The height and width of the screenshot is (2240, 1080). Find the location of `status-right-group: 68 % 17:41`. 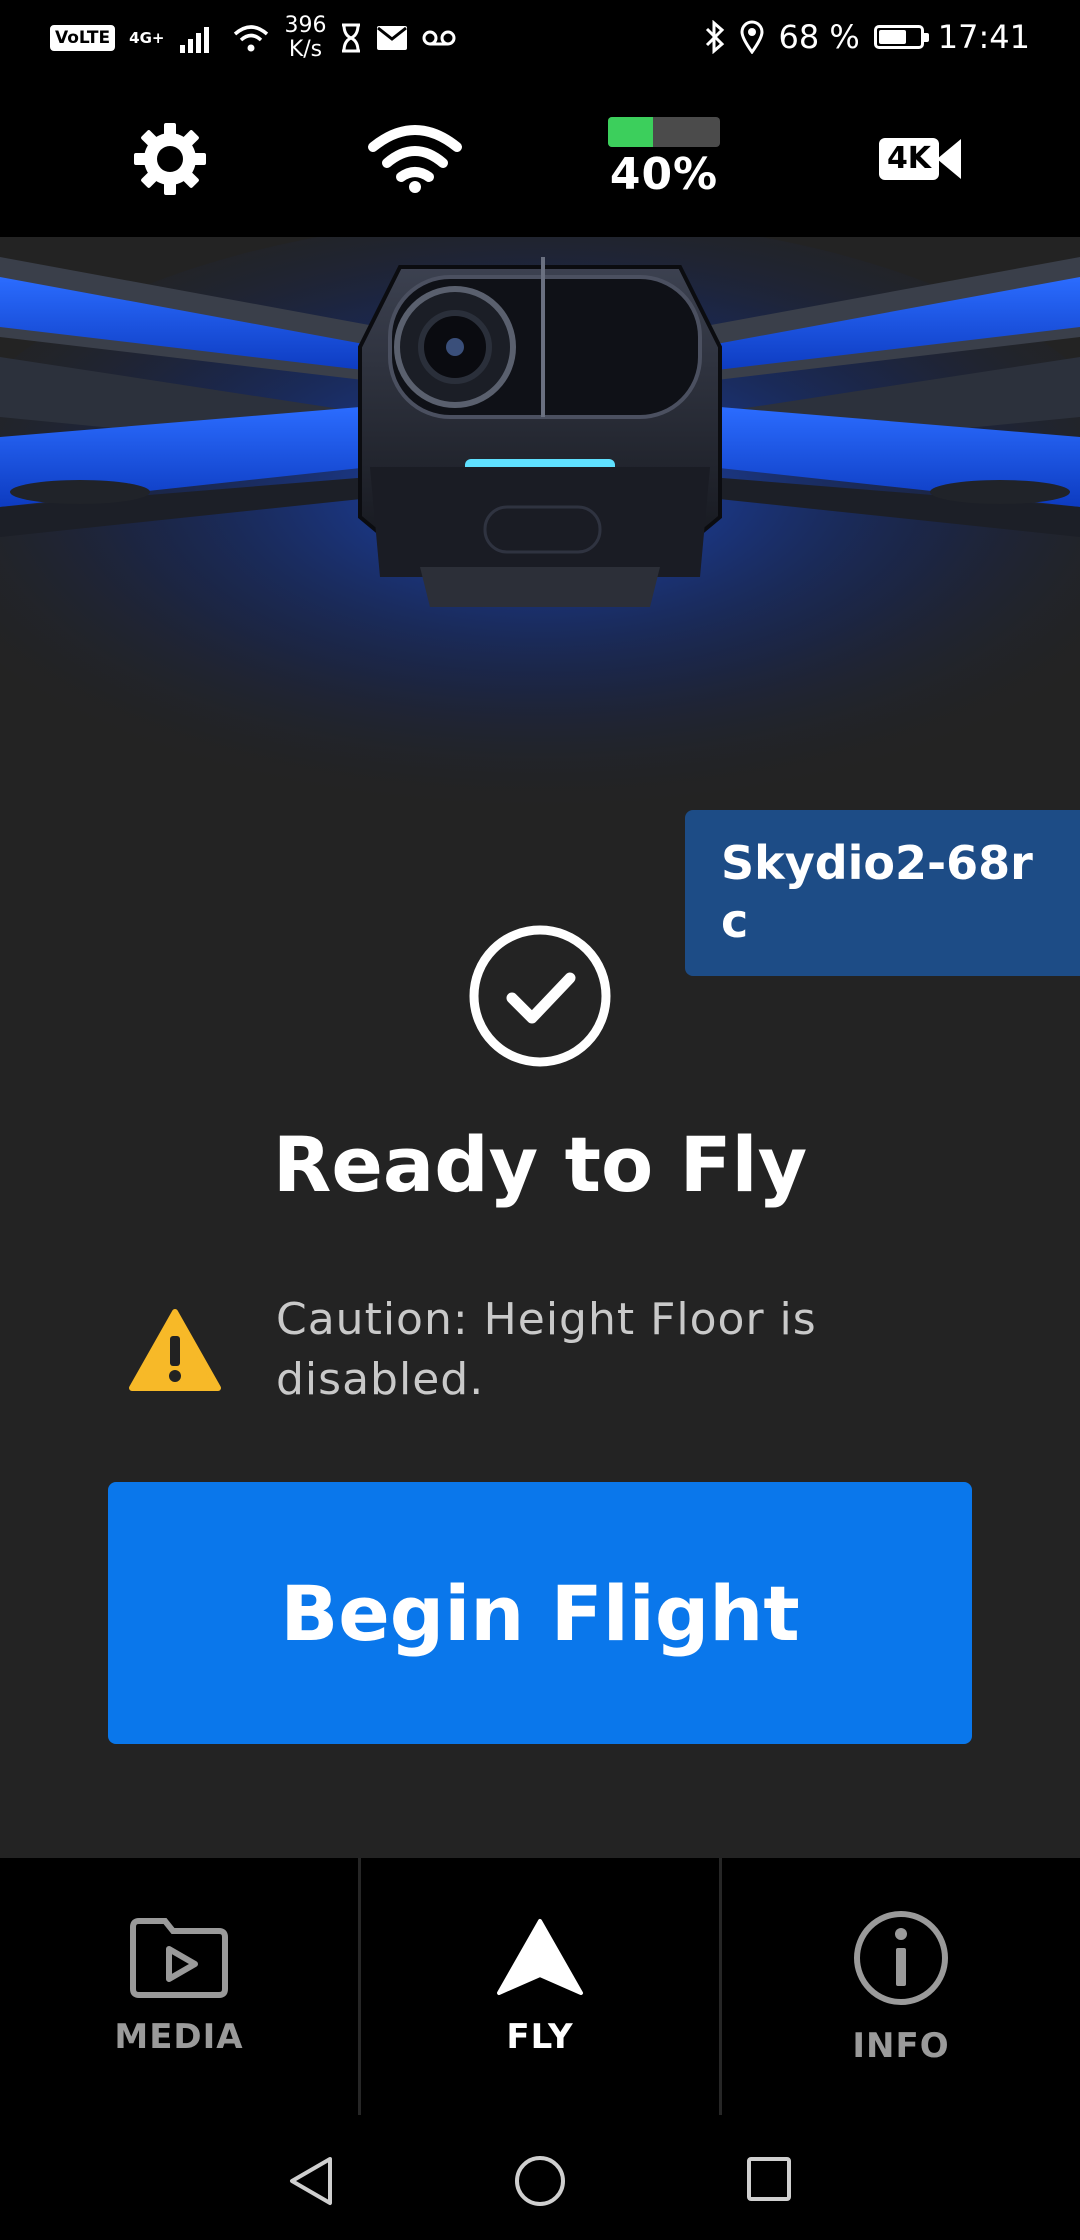

status-right-group: 68 % 17:41 is located at coordinates (867, 37).